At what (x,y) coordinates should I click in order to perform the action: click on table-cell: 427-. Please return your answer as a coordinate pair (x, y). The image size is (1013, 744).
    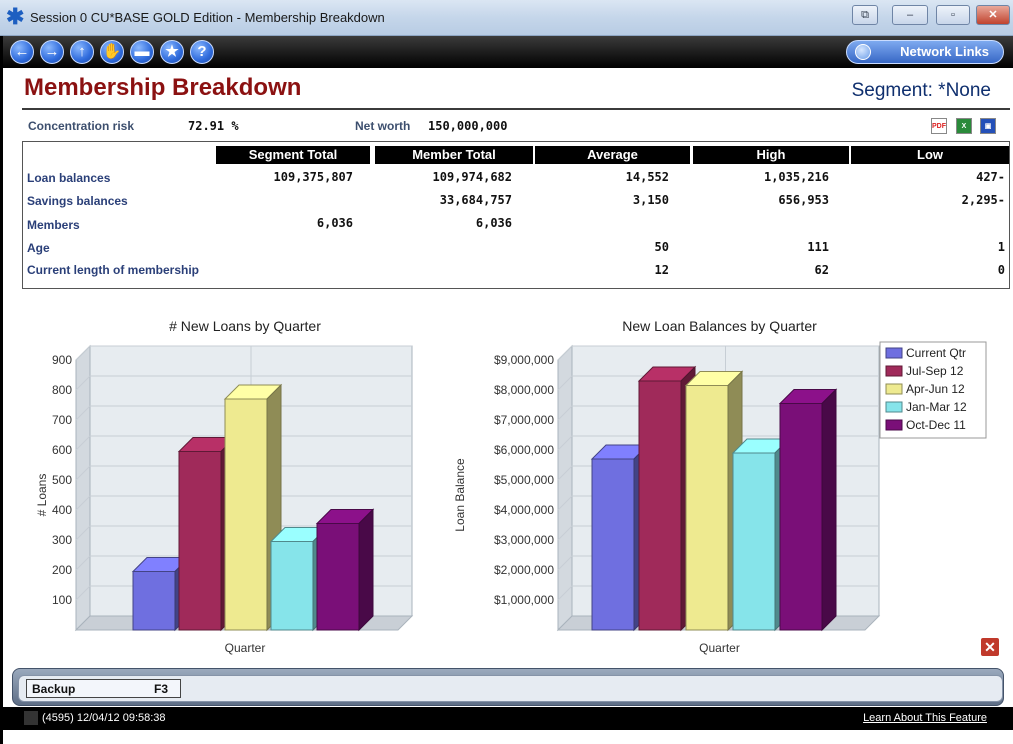
    Looking at the image, I should click on (990, 177).